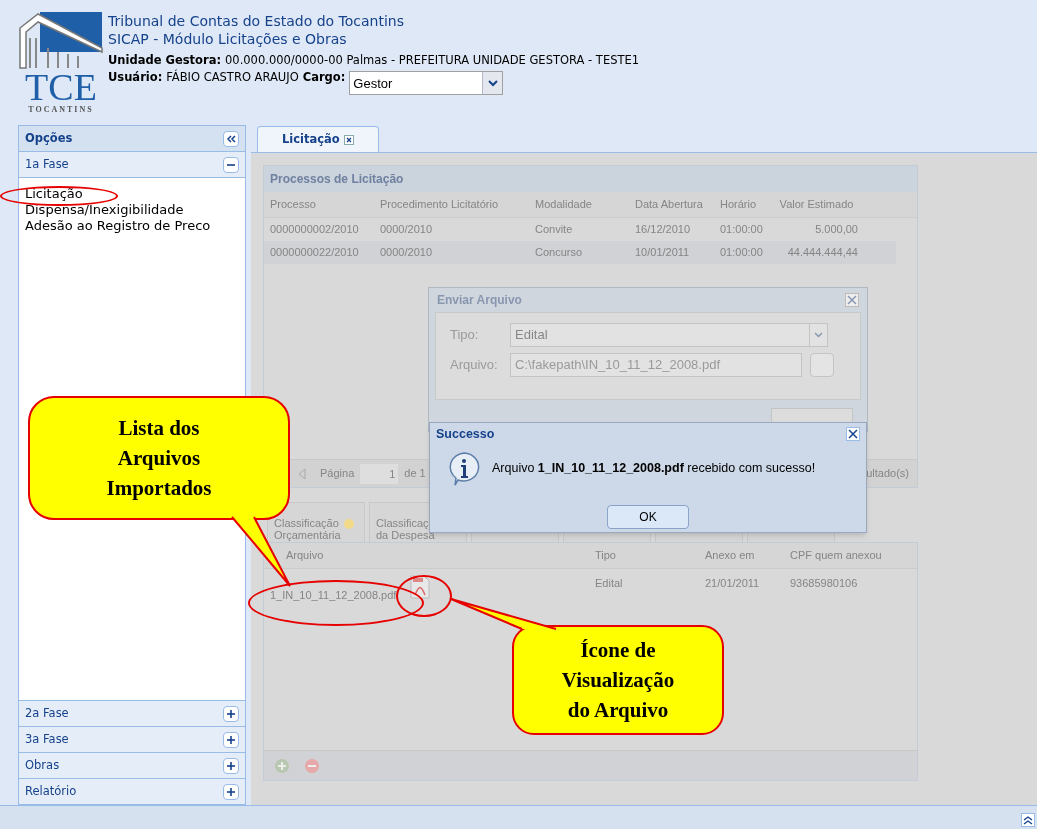  I want to click on organization-title: Tribunal de Contas do Estado do Tocantins, so click(257, 21).